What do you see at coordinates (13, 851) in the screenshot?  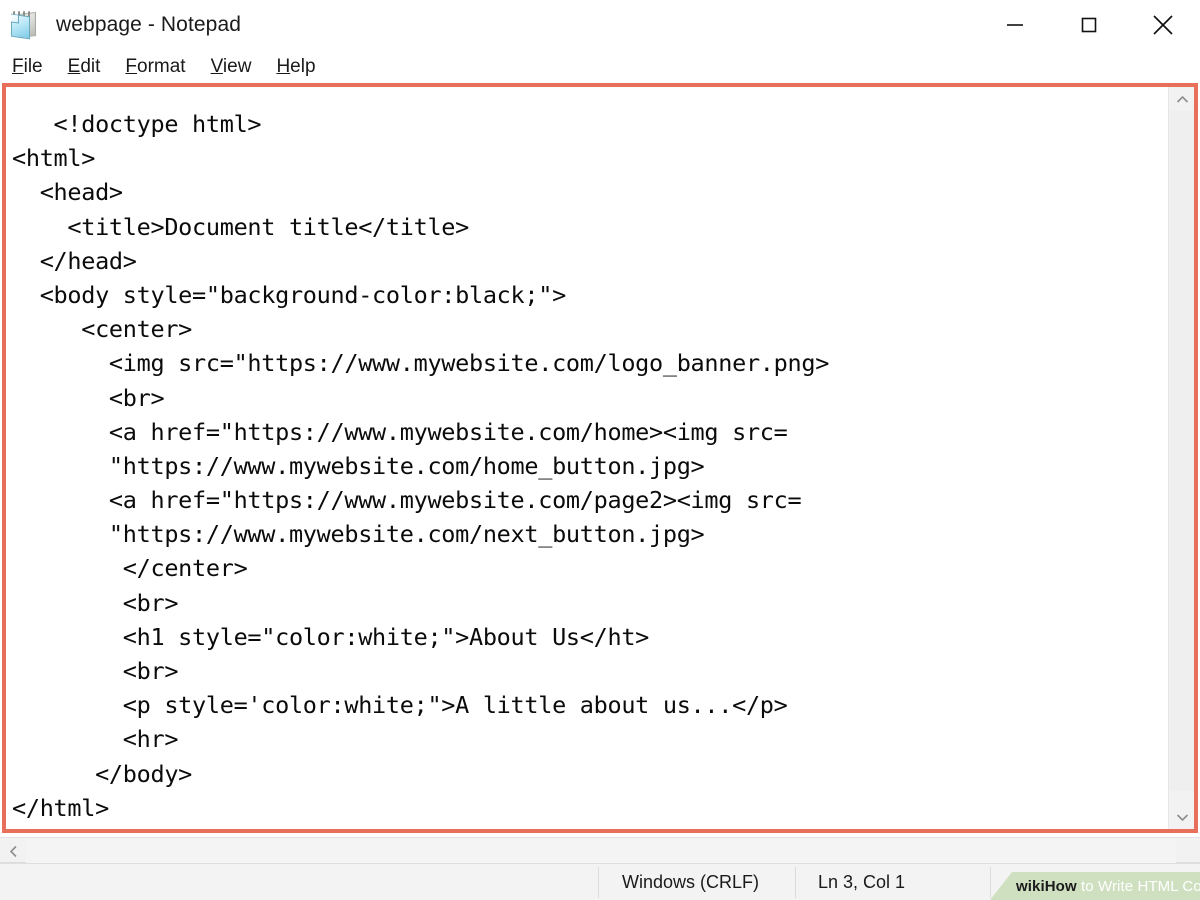 I see `chevron-left-icon` at bounding box center [13, 851].